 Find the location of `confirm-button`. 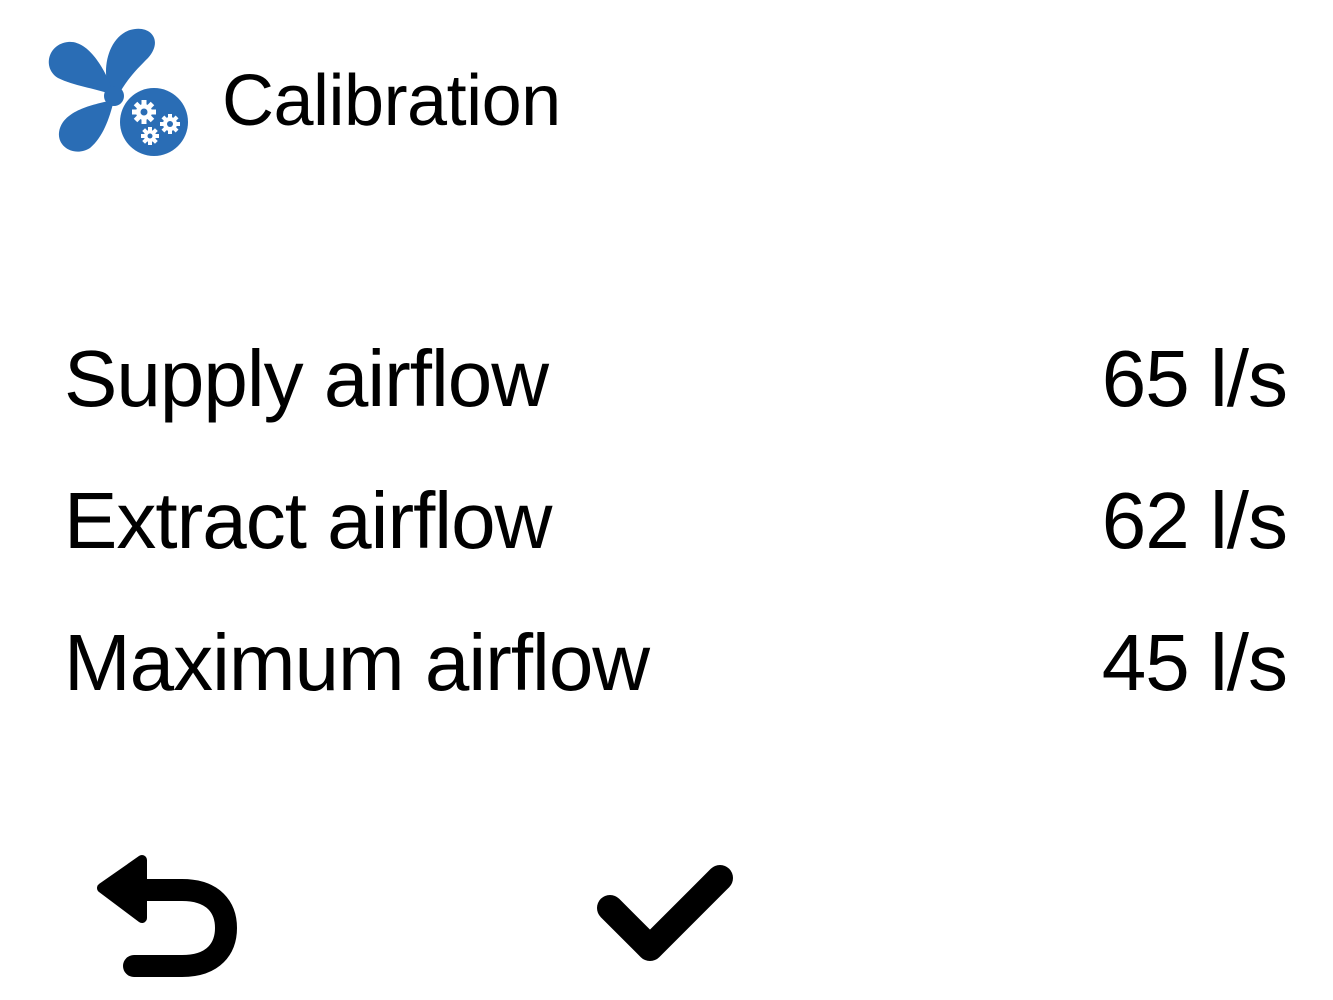

confirm-button is located at coordinates (665, 913).